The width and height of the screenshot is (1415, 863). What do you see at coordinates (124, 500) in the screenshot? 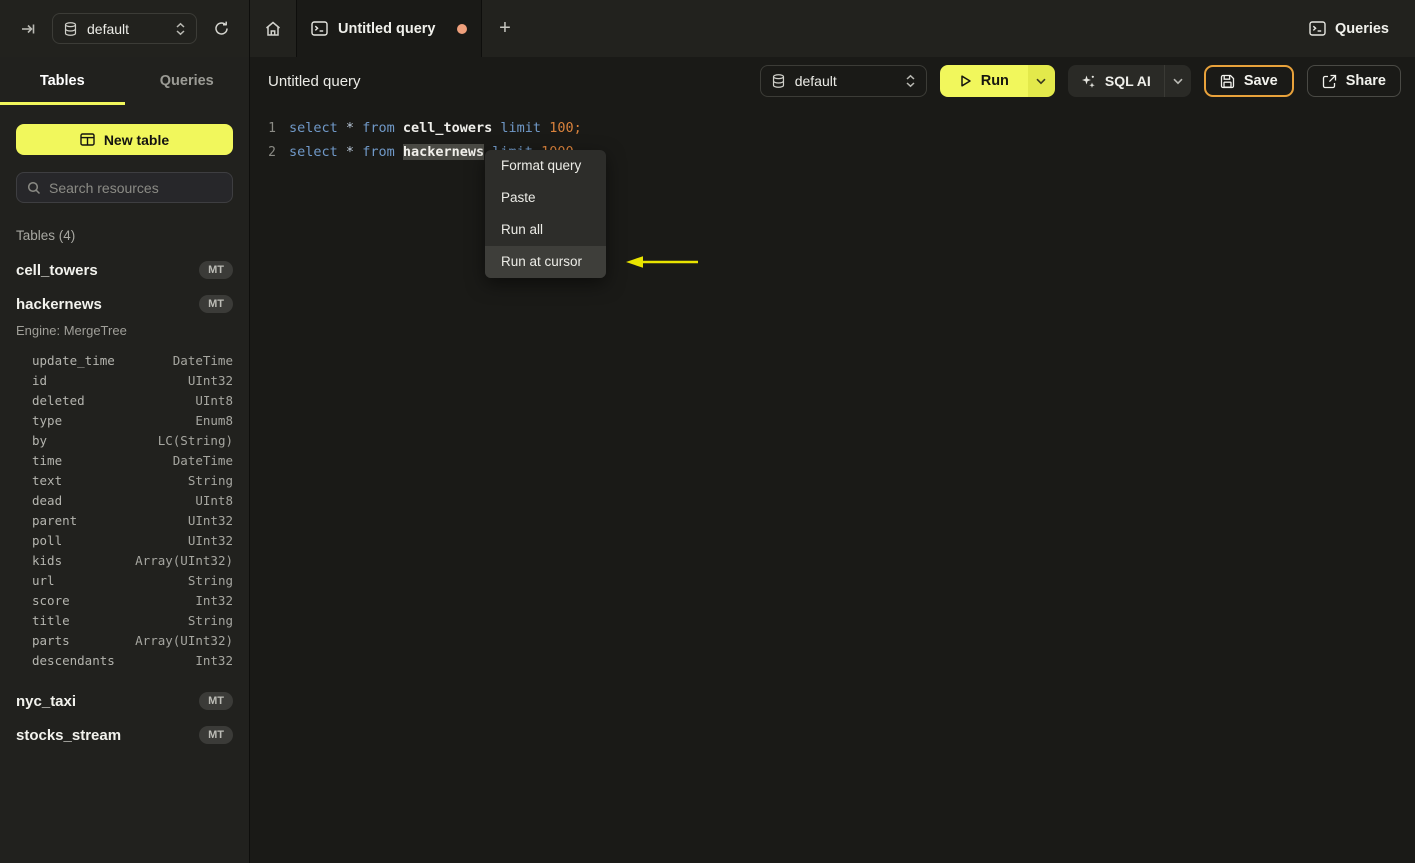
I see `column-row: dead UInt8` at bounding box center [124, 500].